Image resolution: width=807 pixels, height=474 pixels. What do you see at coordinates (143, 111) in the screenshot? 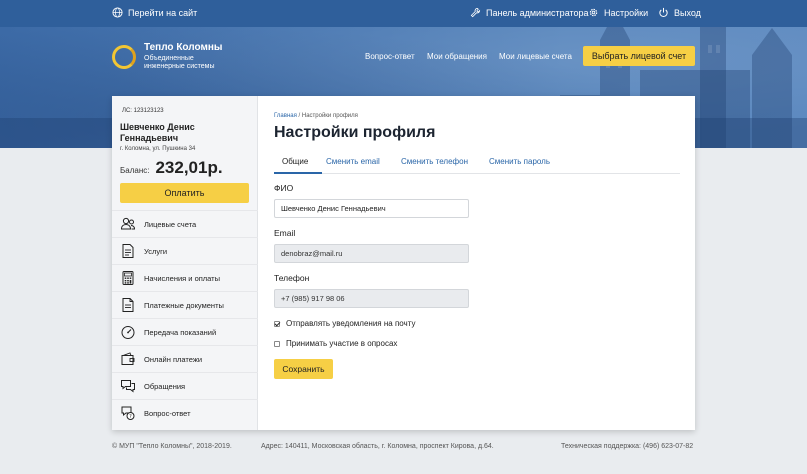
I see `account-number: ЛС: 123123123` at bounding box center [143, 111].